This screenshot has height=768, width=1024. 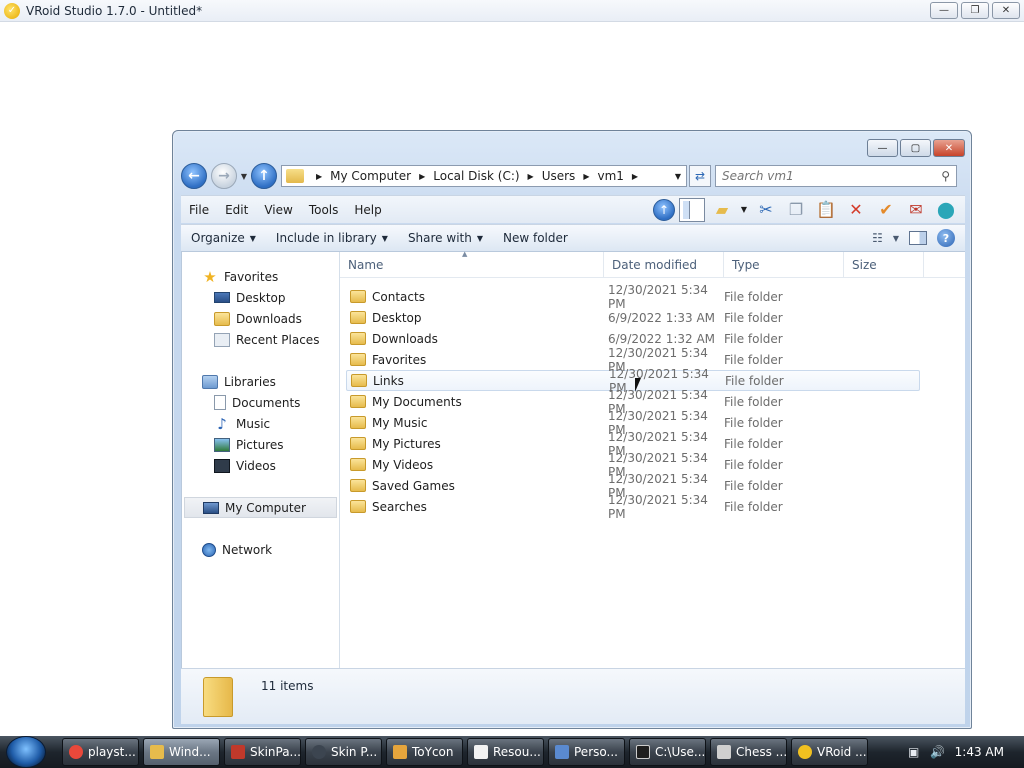 What do you see at coordinates (915, 148) in the screenshot?
I see `explorer-maximize-button: ▢` at bounding box center [915, 148].